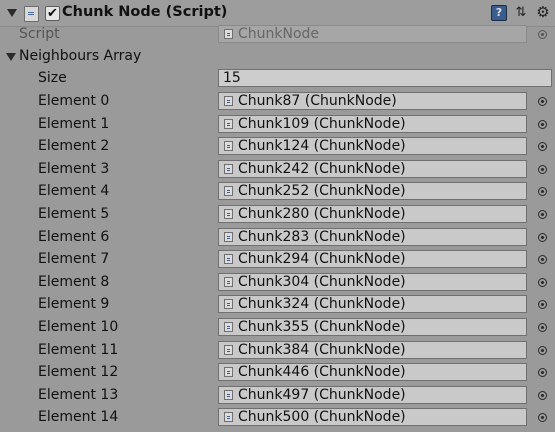 The image size is (555, 432). I want to click on array-element-row: Element 3 Chunk242 (ChunkNode), so click(277, 170).